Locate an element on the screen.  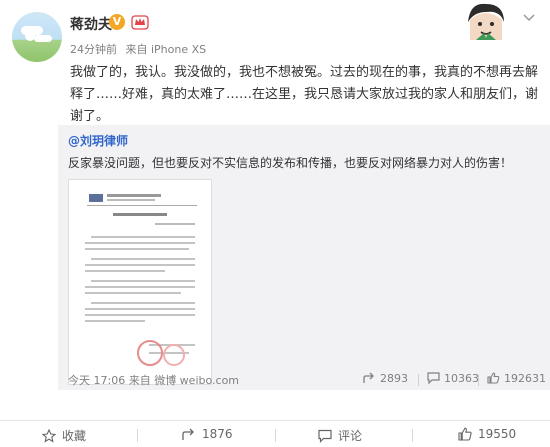
like-count: 19550 is located at coordinates (497, 434).